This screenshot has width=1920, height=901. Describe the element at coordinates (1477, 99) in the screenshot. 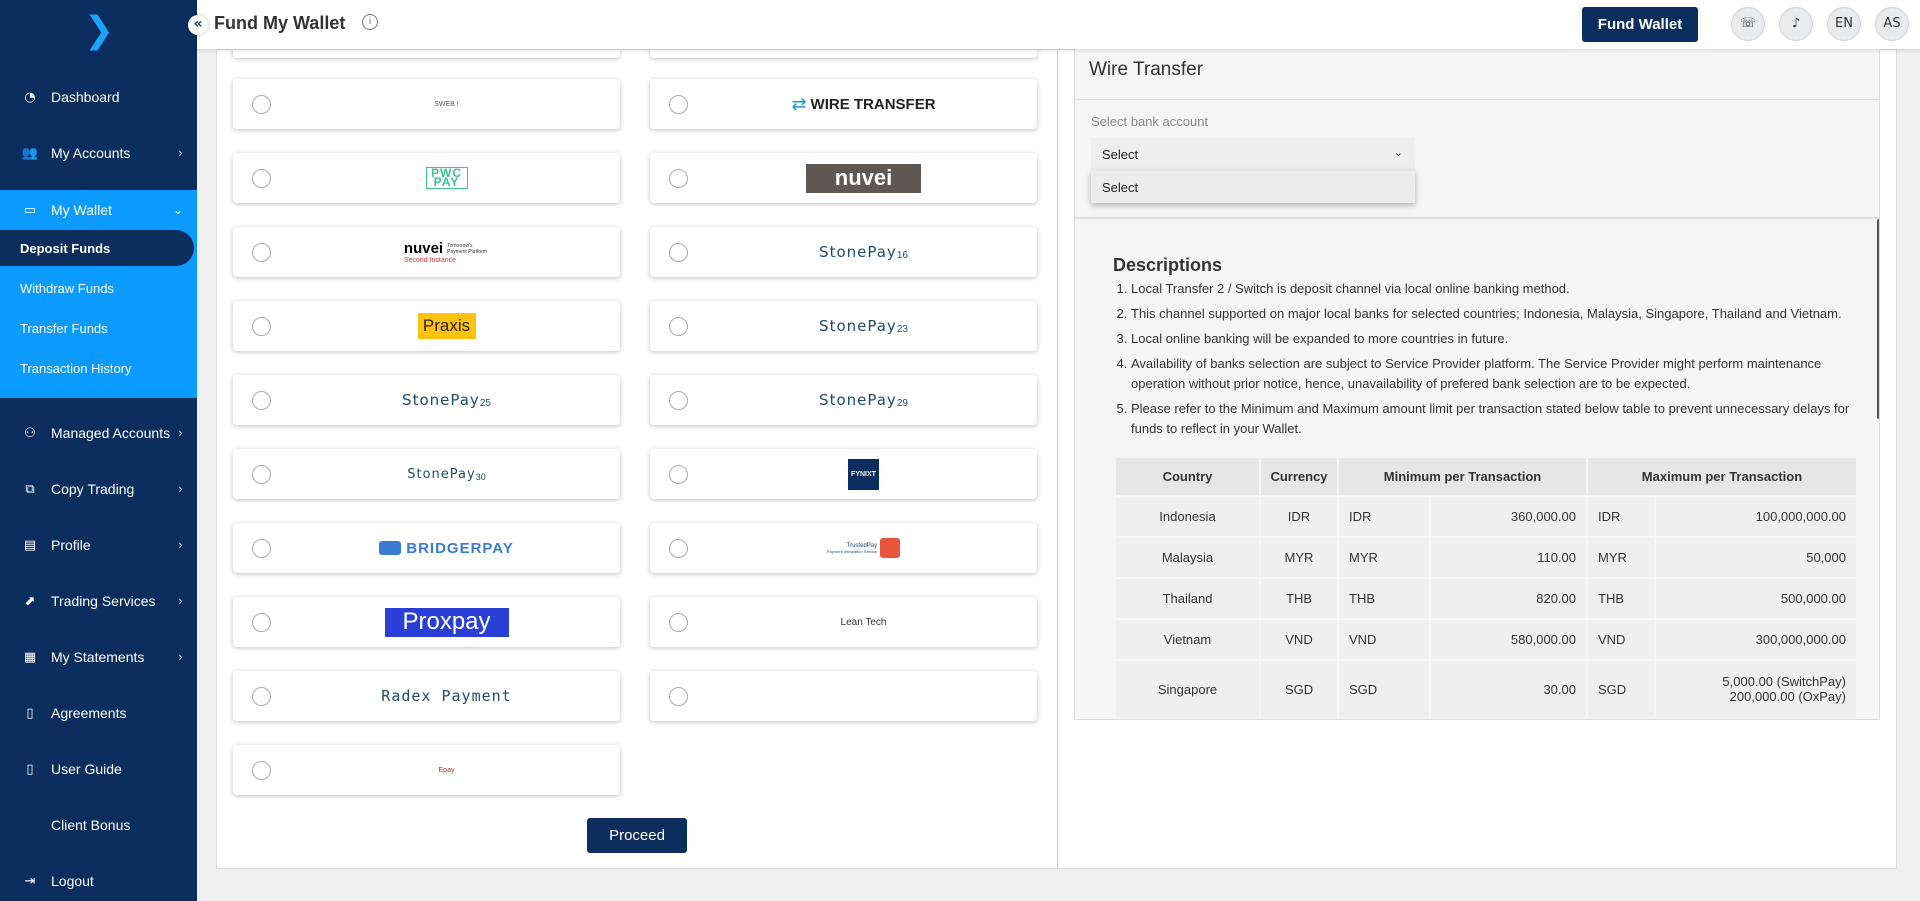

I see `divider` at that location.